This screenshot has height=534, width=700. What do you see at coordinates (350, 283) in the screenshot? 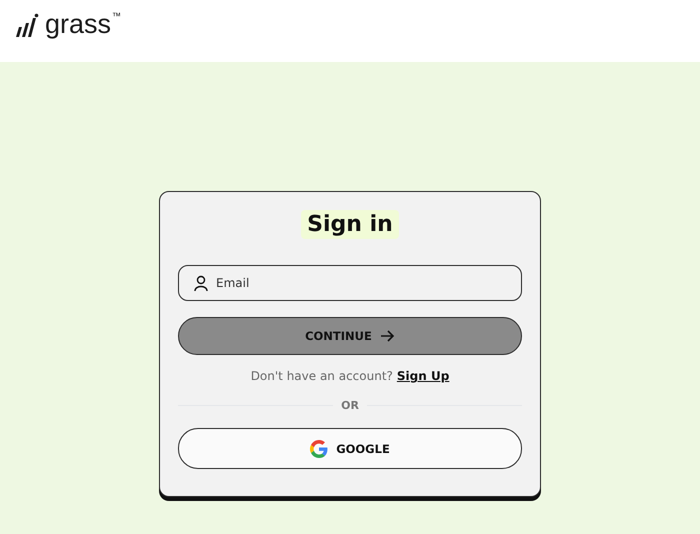
I see `email-field: Email` at bounding box center [350, 283].